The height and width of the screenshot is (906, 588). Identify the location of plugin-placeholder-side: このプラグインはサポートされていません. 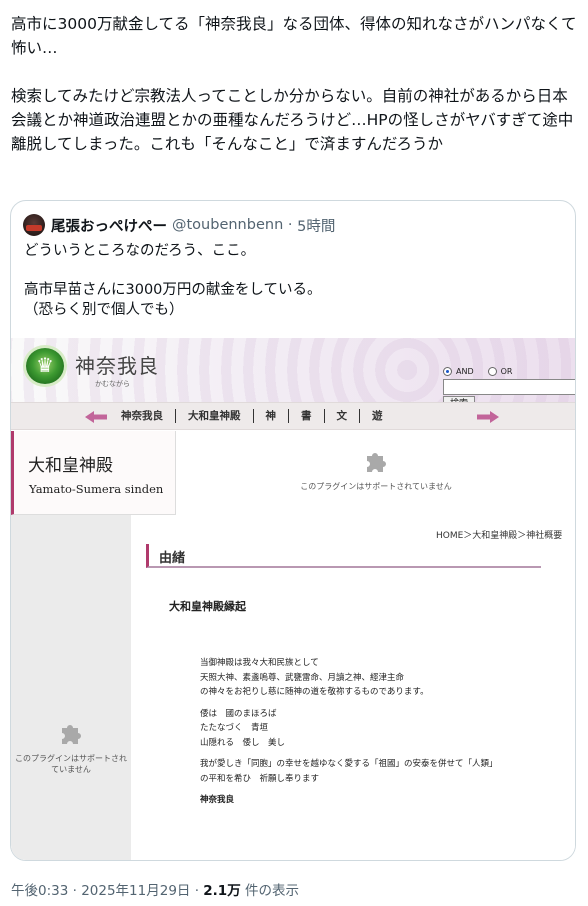
(71, 747).